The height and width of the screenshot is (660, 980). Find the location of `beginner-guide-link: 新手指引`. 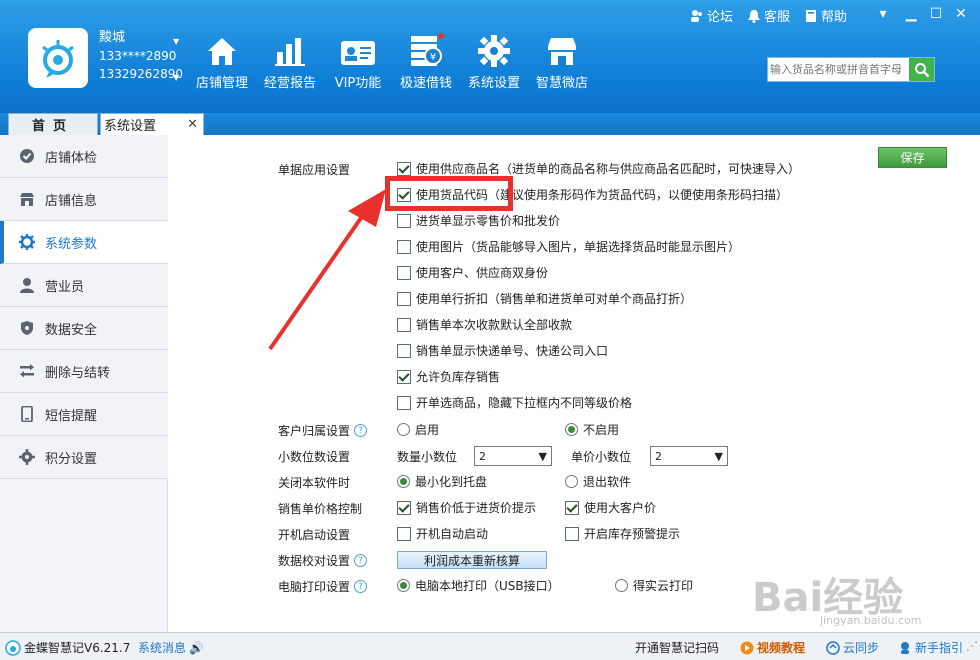

beginner-guide-link: 新手指引 is located at coordinates (930, 647).